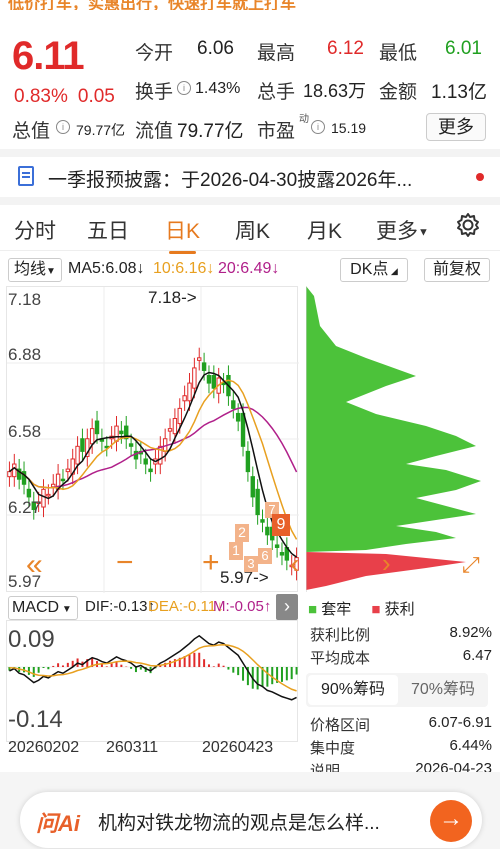  What do you see at coordinates (459, 92) in the screenshot?
I see `amount-value: 1.13亿` at bounding box center [459, 92].